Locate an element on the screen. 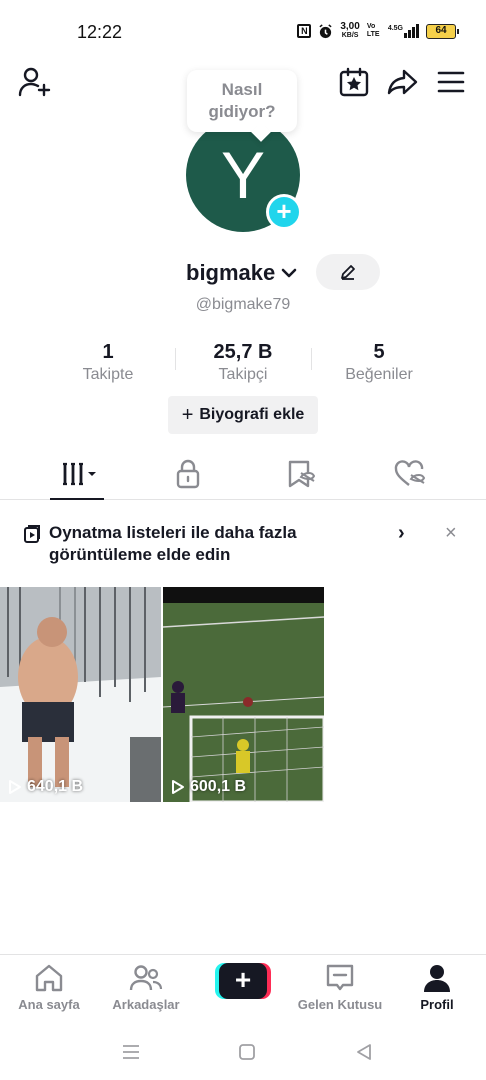  nav-inbox: Gelen Kutusu is located at coordinates (340, 986).